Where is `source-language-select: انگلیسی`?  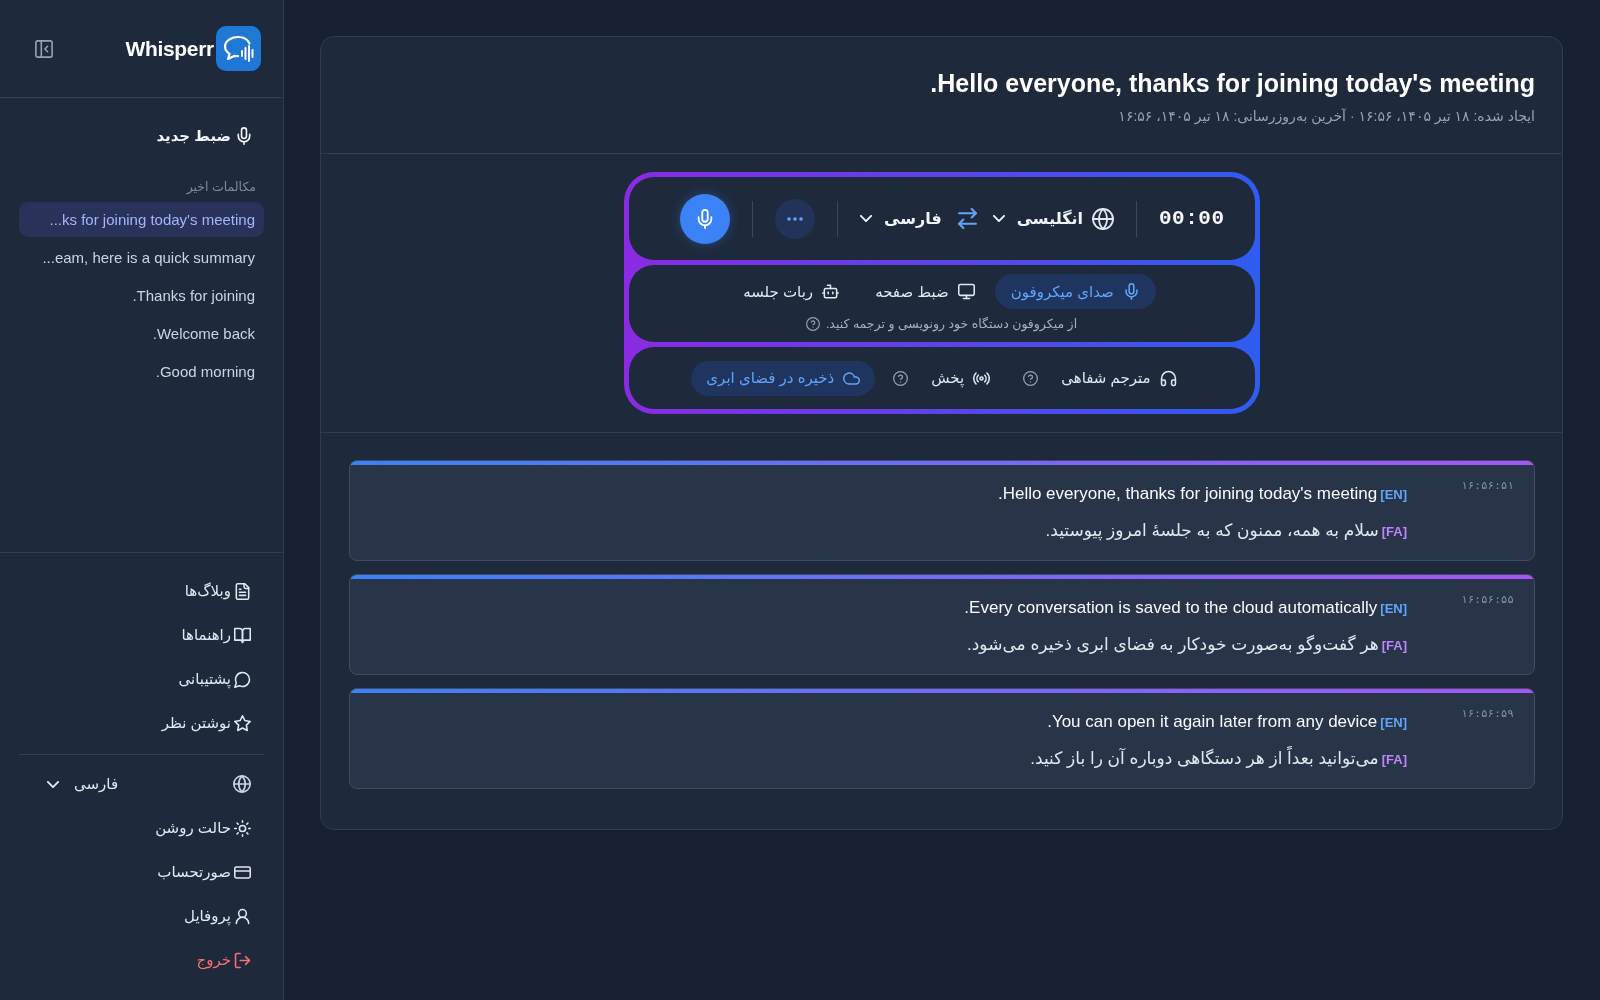
source-language-select: انگلیسی is located at coordinates (1037, 218).